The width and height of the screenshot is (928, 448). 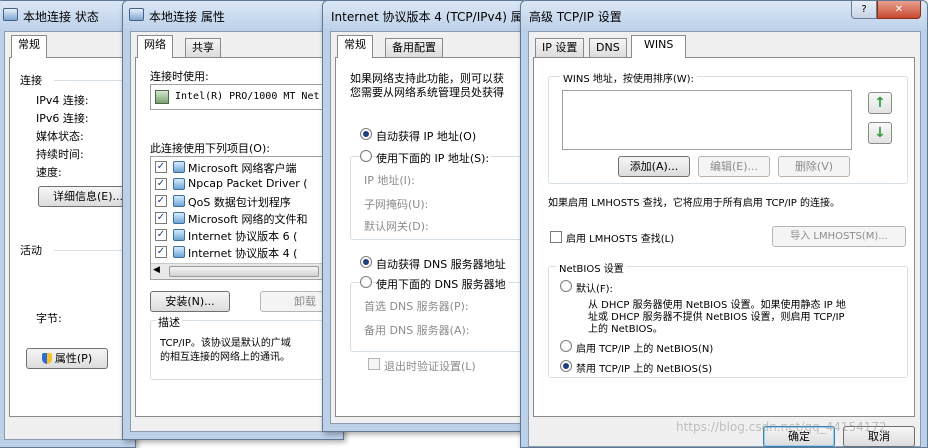 What do you see at coordinates (49, 172) in the screenshot?
I see `status-row-speed: 速度:` at bounding box center [49, 172].